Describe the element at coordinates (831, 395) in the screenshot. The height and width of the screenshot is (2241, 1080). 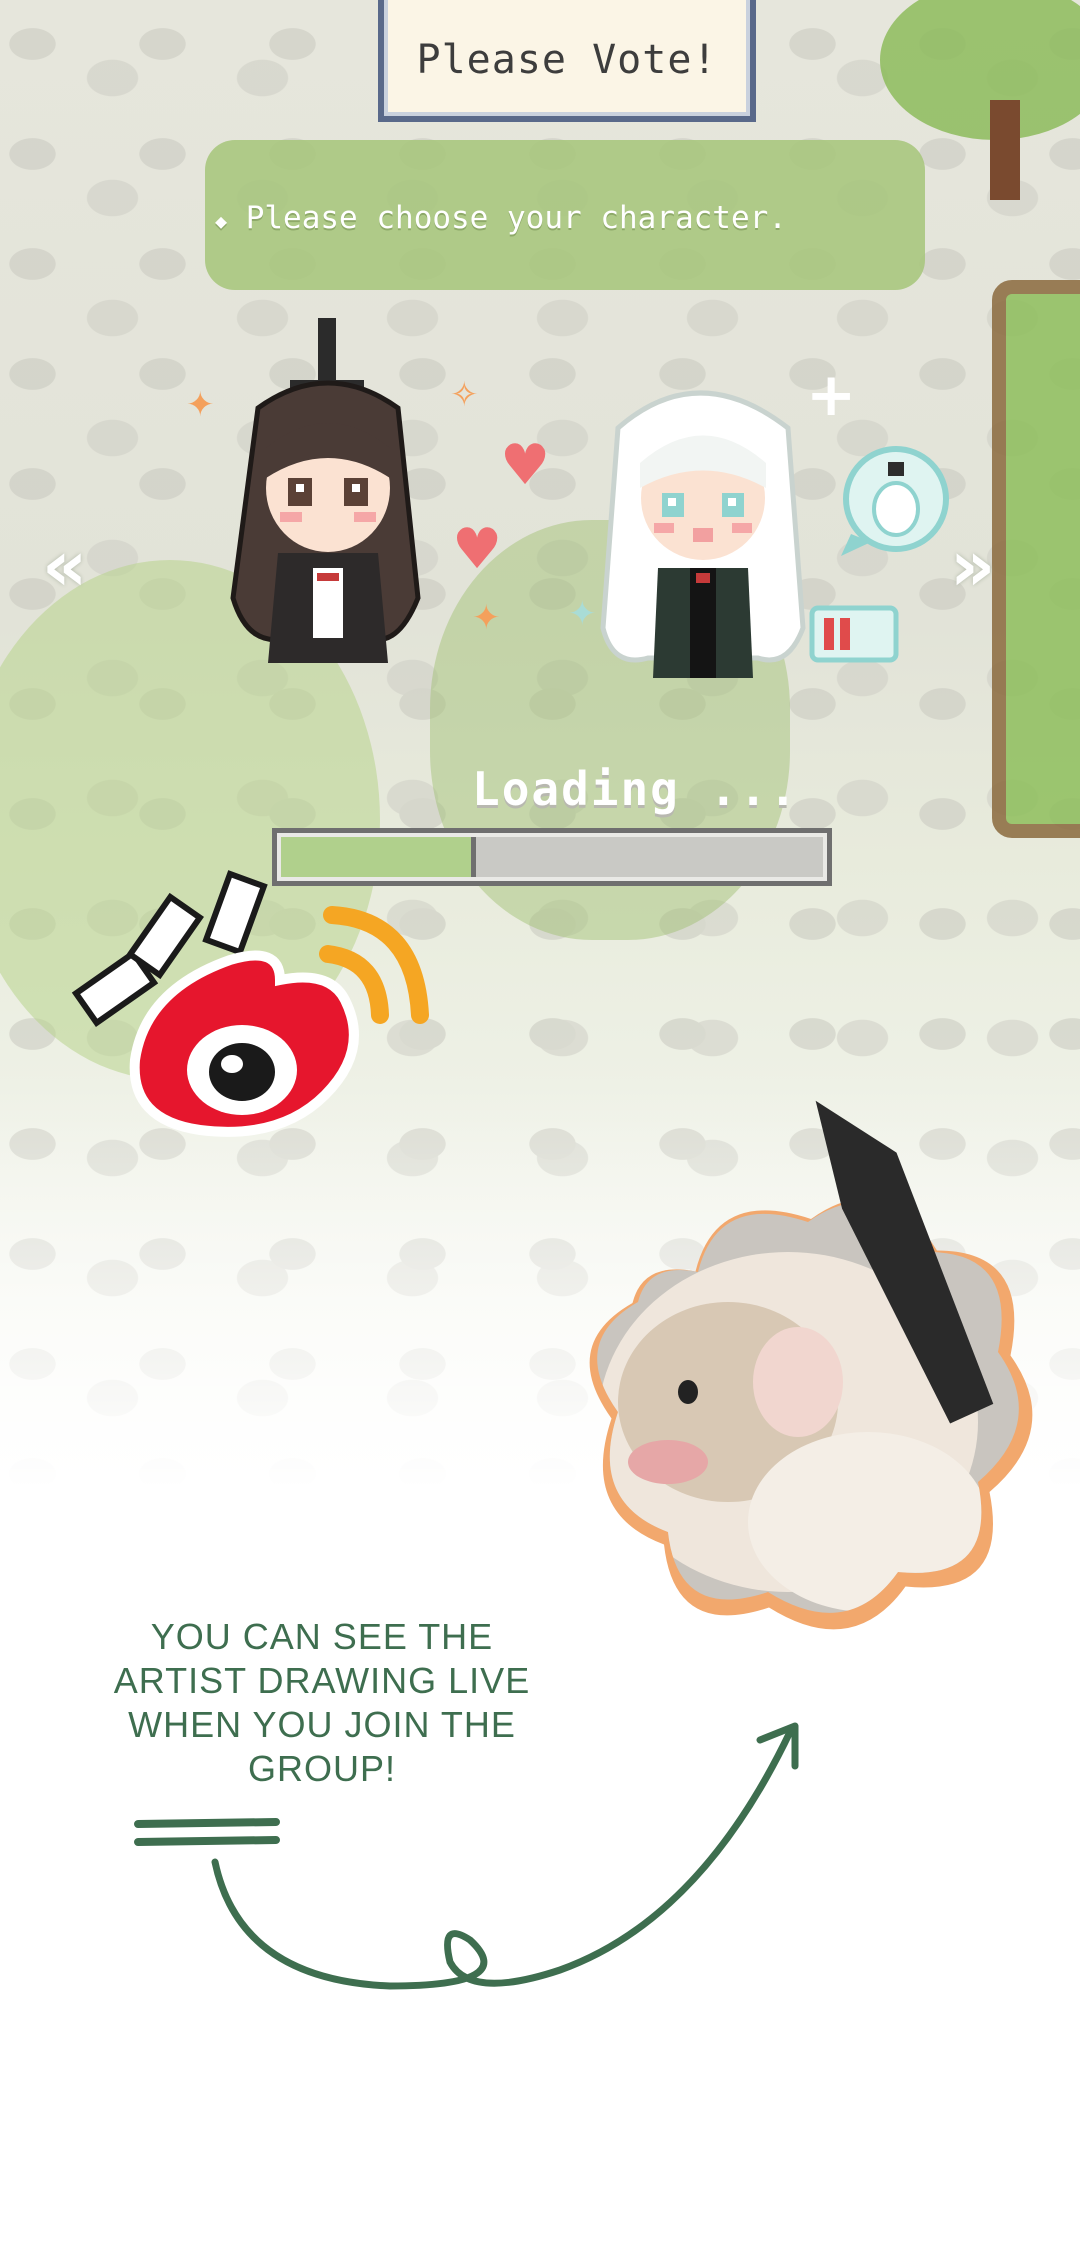
I see `plus-icon: +` at that location.